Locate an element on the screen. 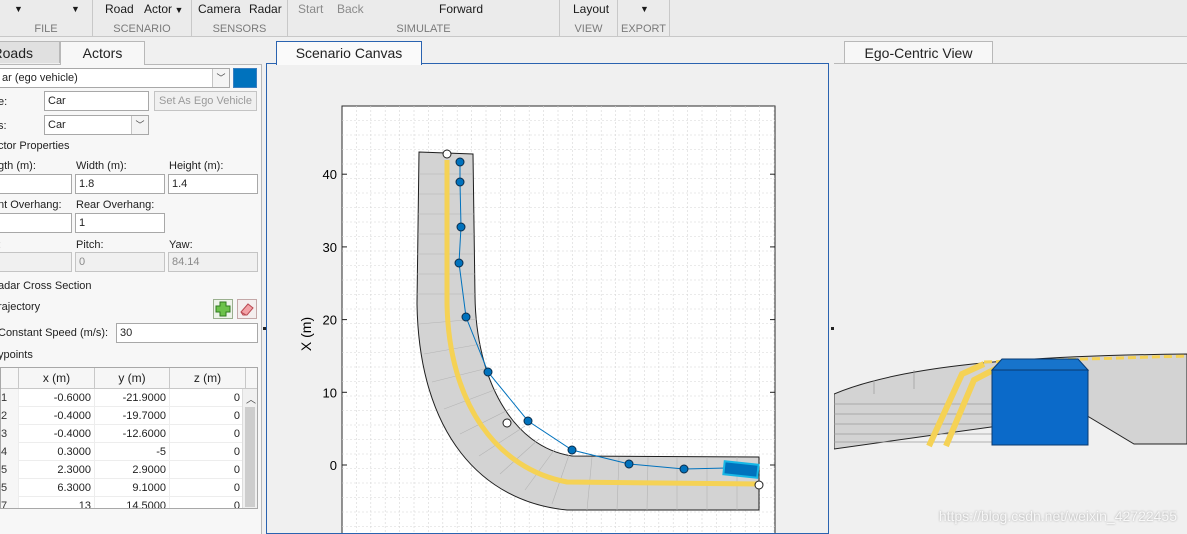 The height and width of the screenshot is (534, 1187). x-cell: 2.3000 is located at coordinates (57, 470).